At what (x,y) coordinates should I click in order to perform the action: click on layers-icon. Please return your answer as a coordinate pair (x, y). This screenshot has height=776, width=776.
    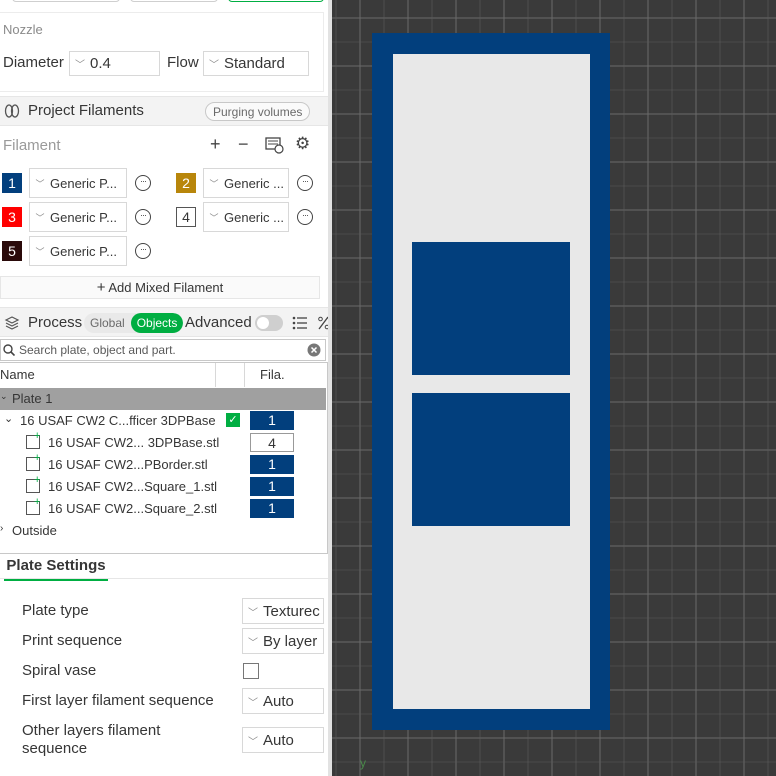
    Looking at the image, I should click on (12, 323).